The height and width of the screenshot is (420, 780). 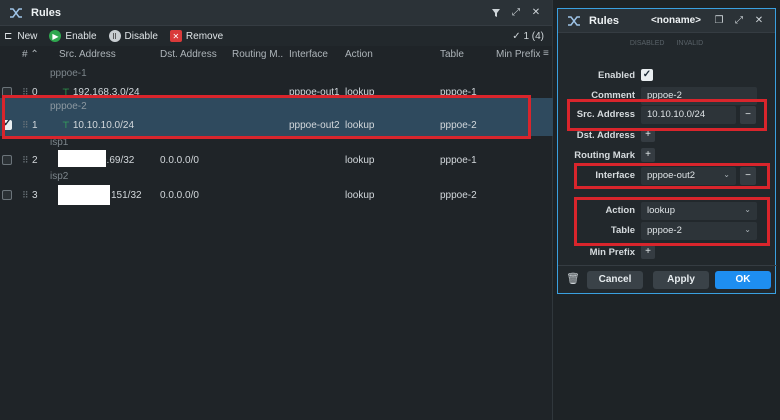 What do you see at coordinates (648, 155) in the screenshot?
I see `add-routing-mark-button: +` at bounding box center [648, 155].